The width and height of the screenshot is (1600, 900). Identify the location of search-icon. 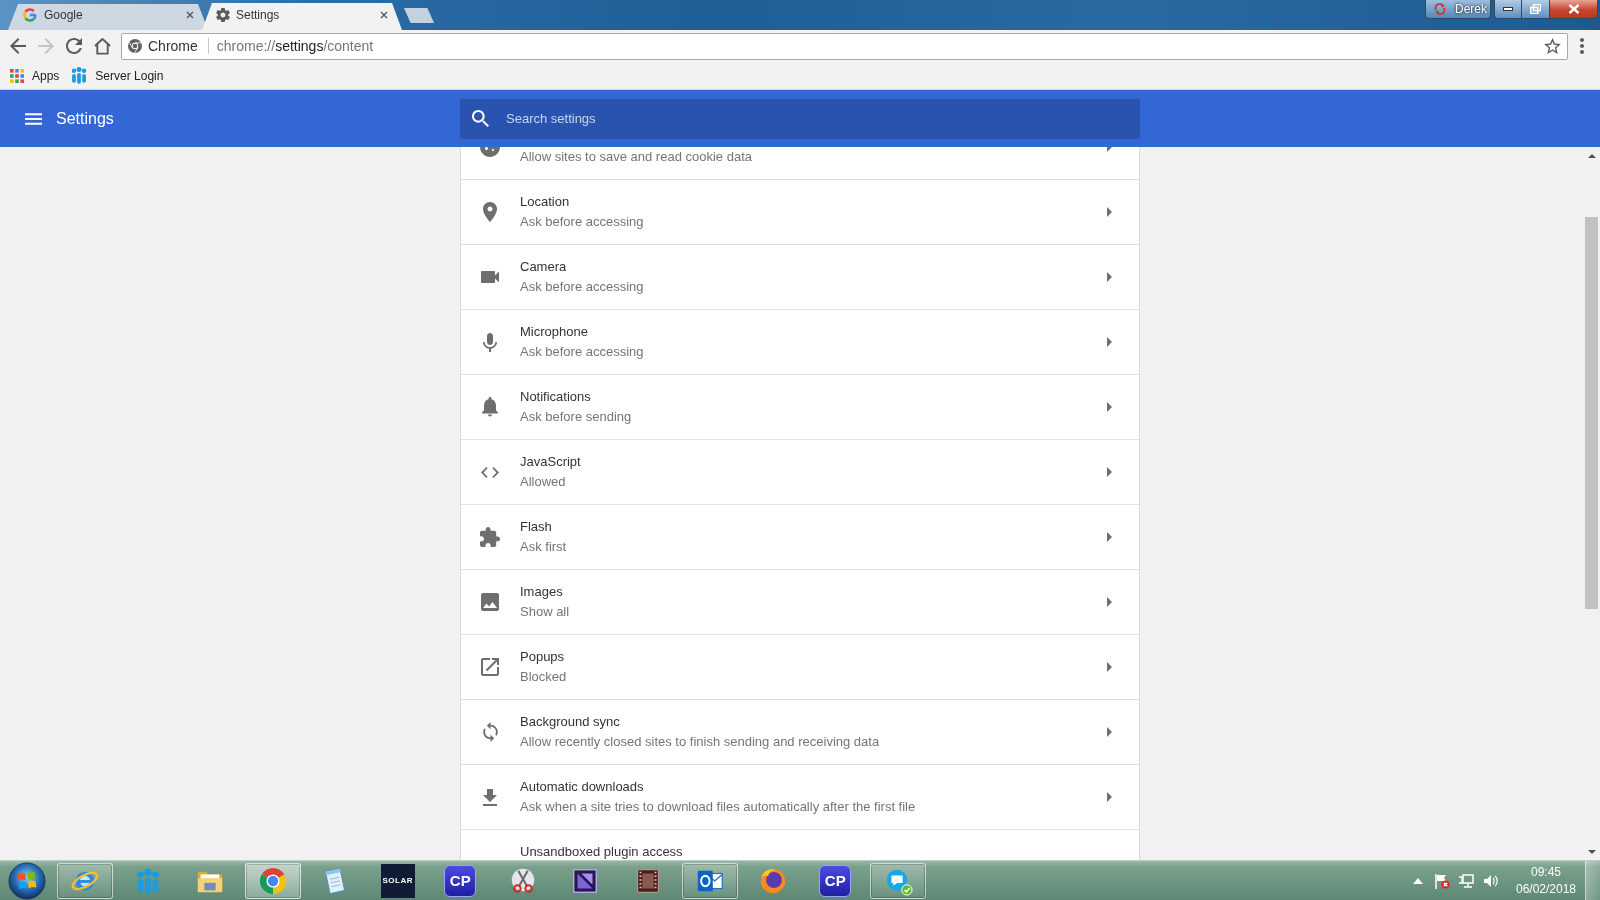
(480, 118).